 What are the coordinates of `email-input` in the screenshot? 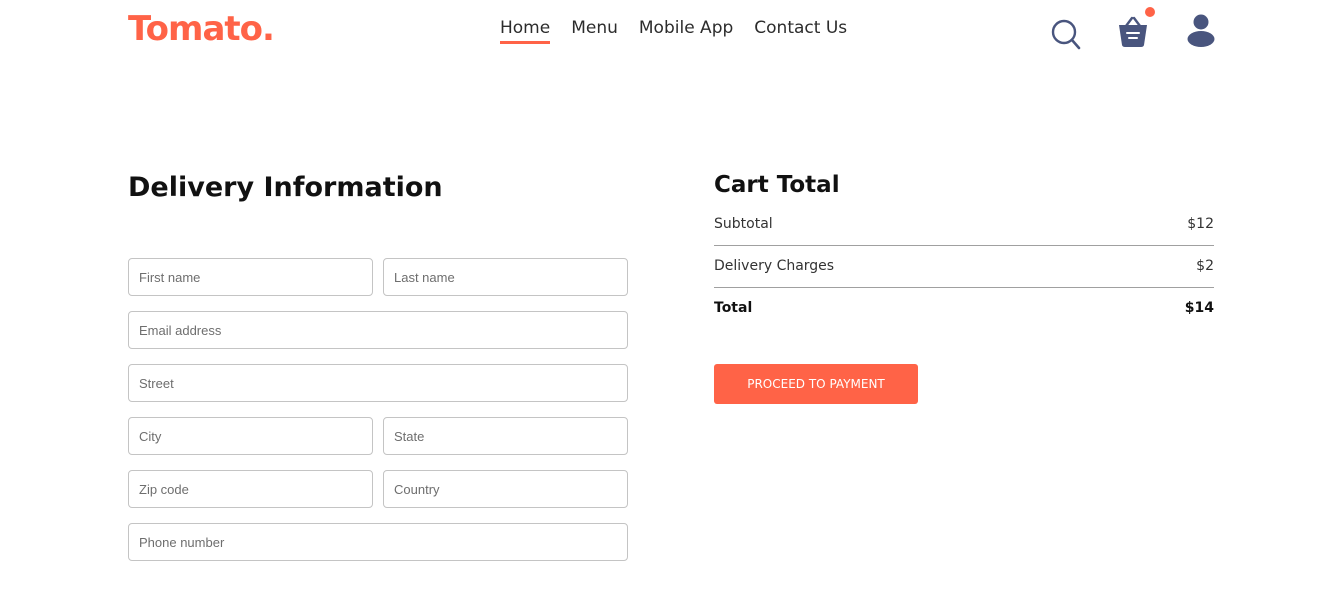 It's located at (378, 330).